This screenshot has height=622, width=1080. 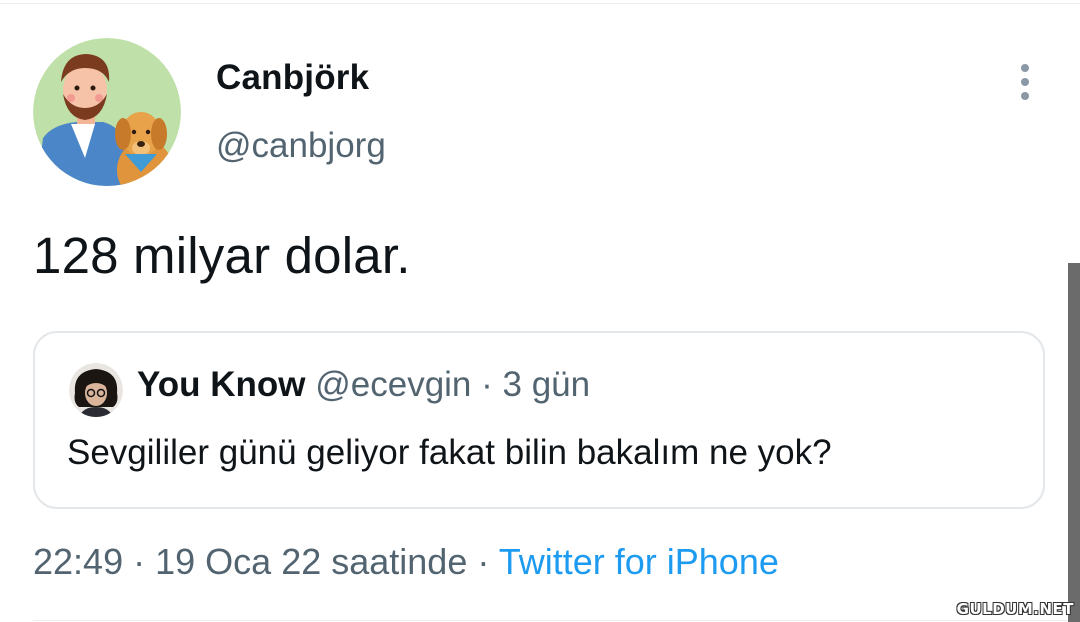 I want to click on author-avatar, so click(x=107, y=112).